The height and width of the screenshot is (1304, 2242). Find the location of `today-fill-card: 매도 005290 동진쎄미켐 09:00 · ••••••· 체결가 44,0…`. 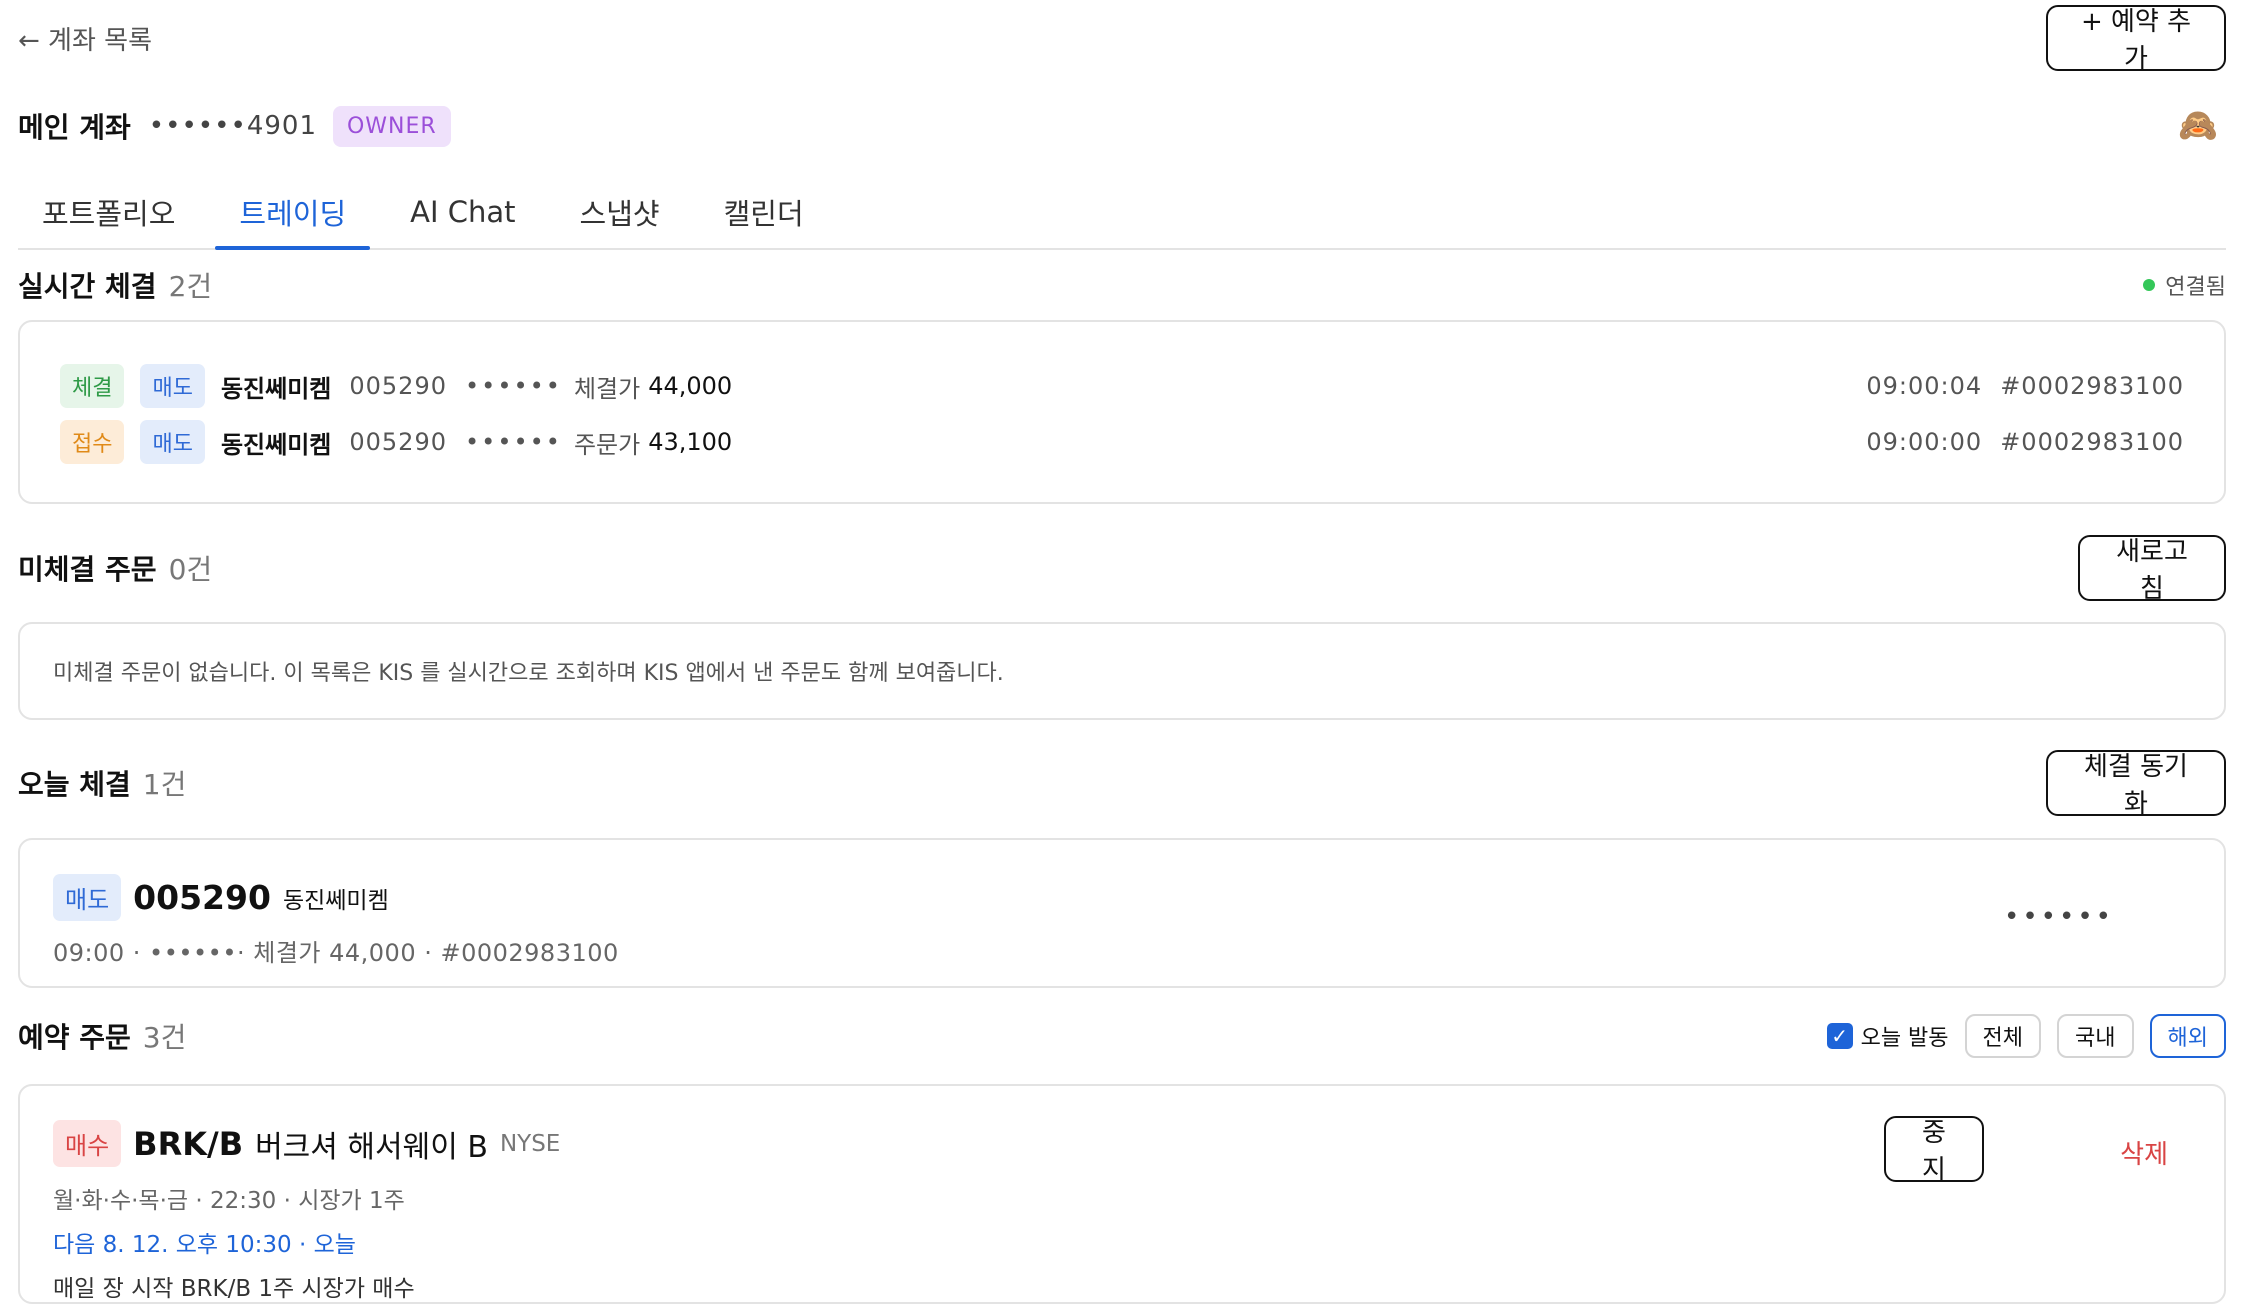

today-fill-card: 매도 005290 동진쎄미켐 09:00 · ••••••· 체결가 44,0… is located at coordinates (1122, 913).